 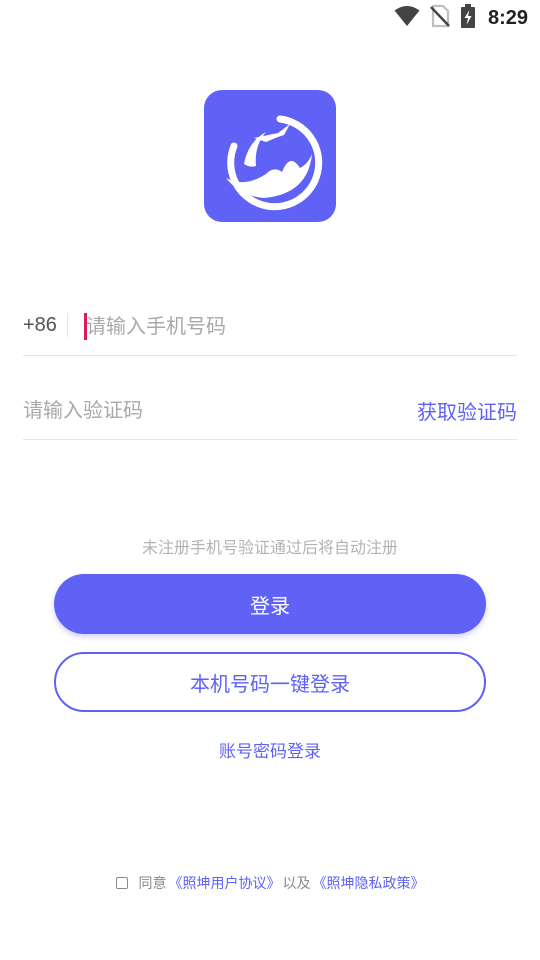 What do you see at coordinates (225, 883) in the screenshot?
I see `user-agreement-link: 《照坤用户协议》` at bounding box center [225, 883].